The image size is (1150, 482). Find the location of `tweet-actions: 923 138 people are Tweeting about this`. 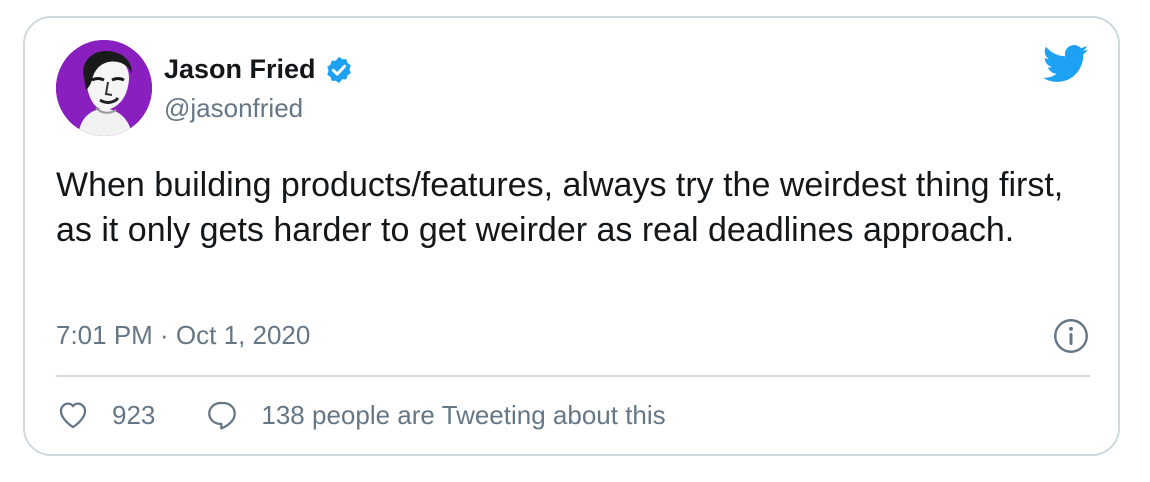

tweet-actions: 923 138 people are Tweeting about this is located at coordinates (361, 415).